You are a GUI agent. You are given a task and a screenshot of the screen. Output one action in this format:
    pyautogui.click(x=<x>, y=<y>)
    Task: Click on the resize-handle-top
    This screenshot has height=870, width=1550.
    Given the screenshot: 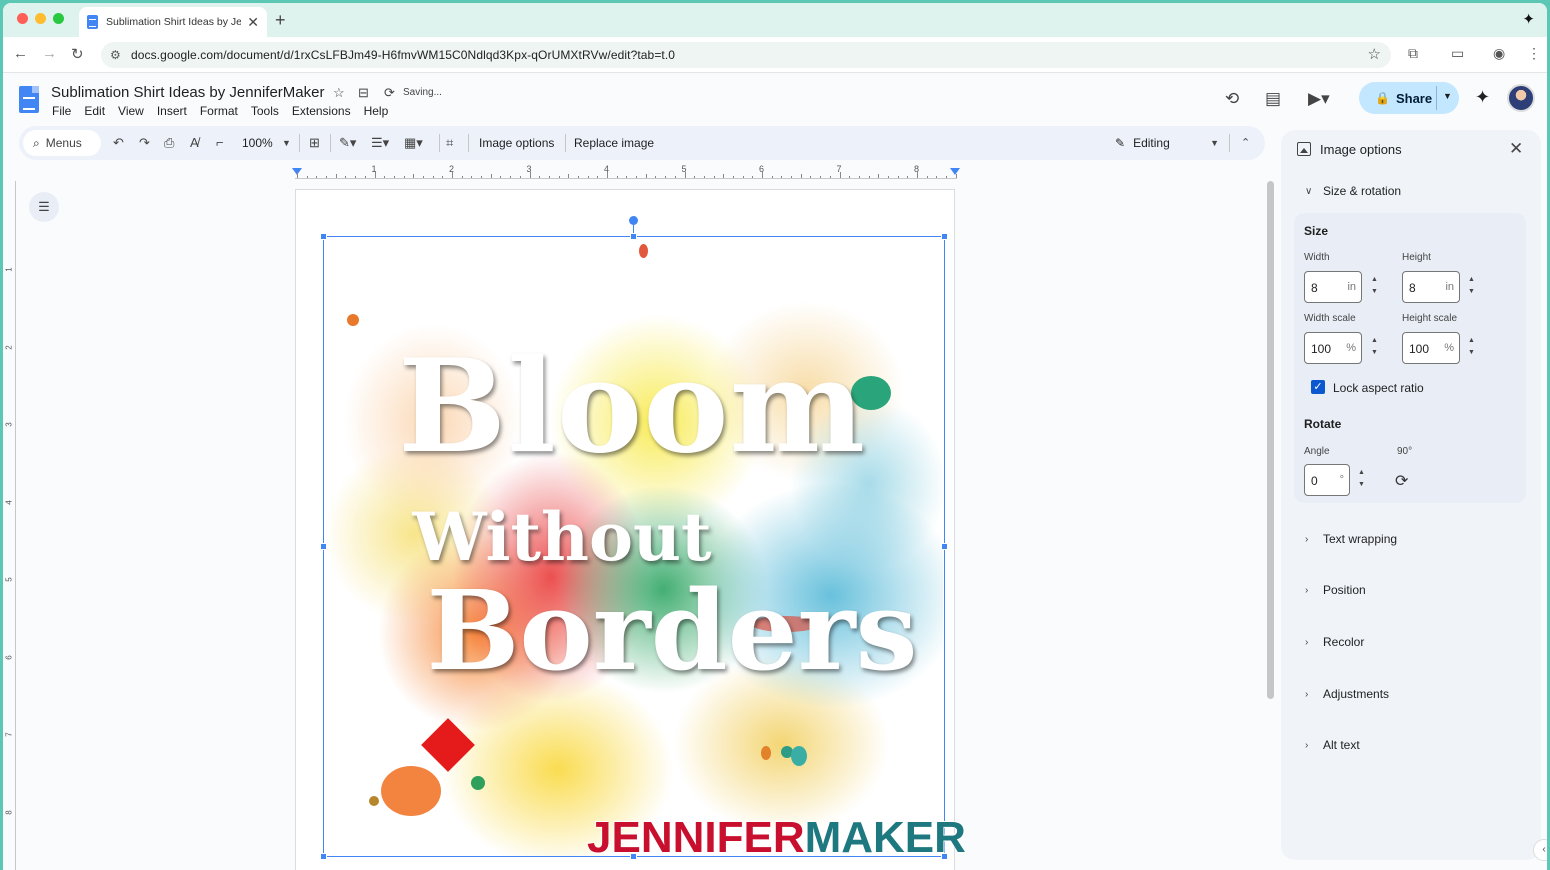 What is the action you would take?
    pyautogui.click(x=633, y=236)
    